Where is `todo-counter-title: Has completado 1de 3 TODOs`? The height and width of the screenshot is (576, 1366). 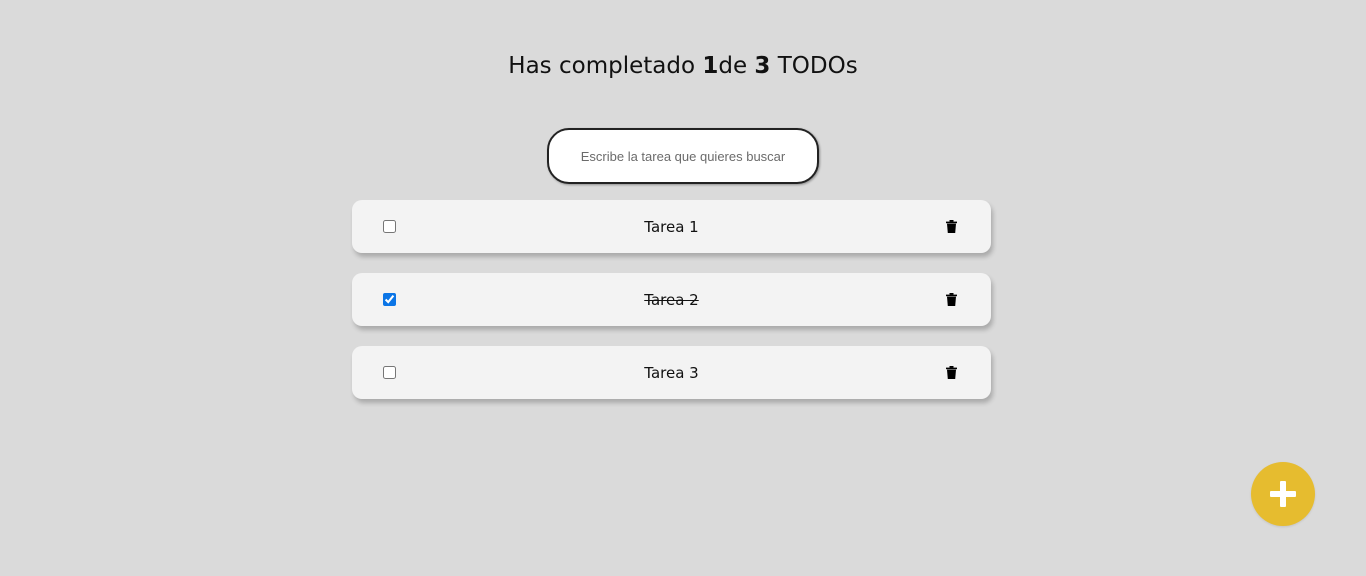
todo-counter-title: Has completado 1de 3 TODOs is located at coordinates (683, 66).